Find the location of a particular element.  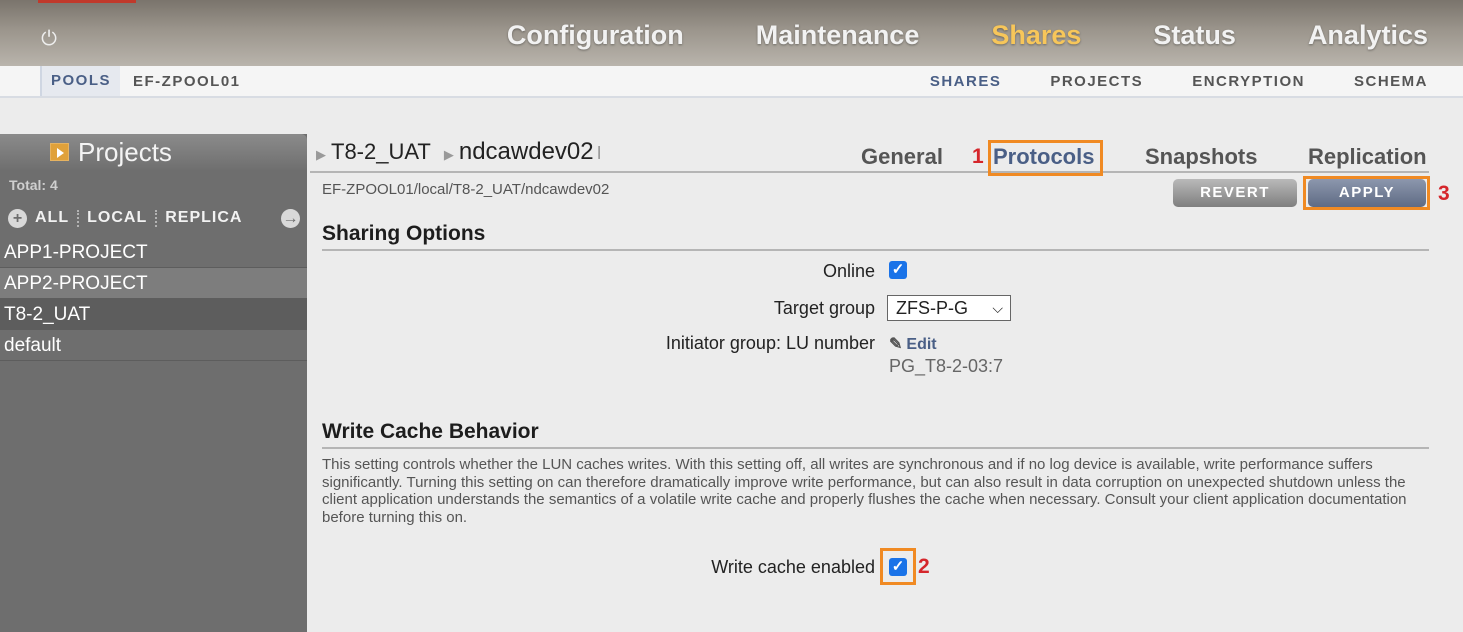

text-cursor-icon: I is located at coordinates (599, 153).